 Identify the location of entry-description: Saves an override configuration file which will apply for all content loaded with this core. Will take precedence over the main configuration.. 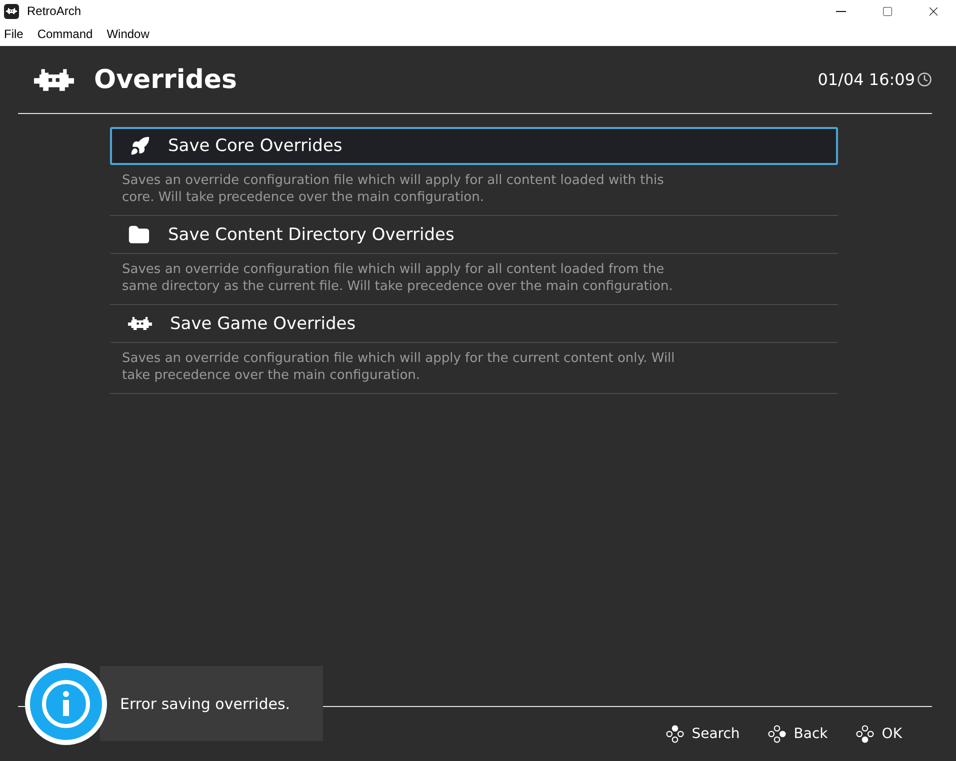
(393, 189).